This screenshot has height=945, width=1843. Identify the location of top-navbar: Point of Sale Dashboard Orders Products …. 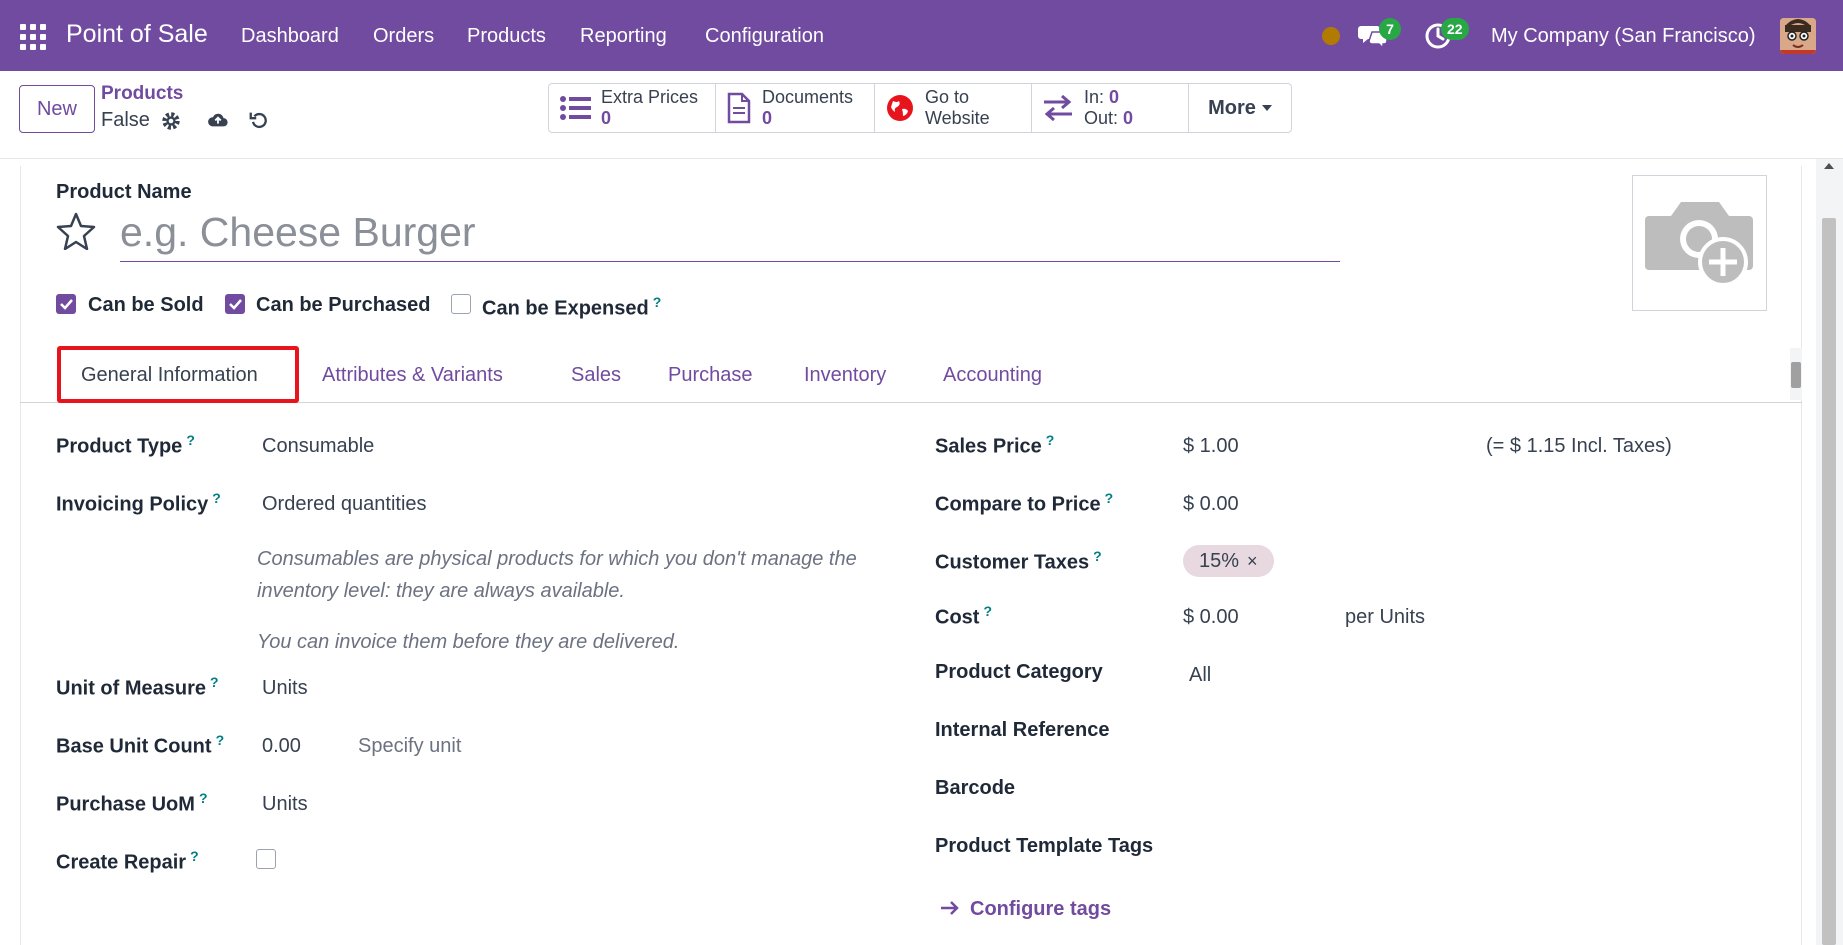
(921, 35).